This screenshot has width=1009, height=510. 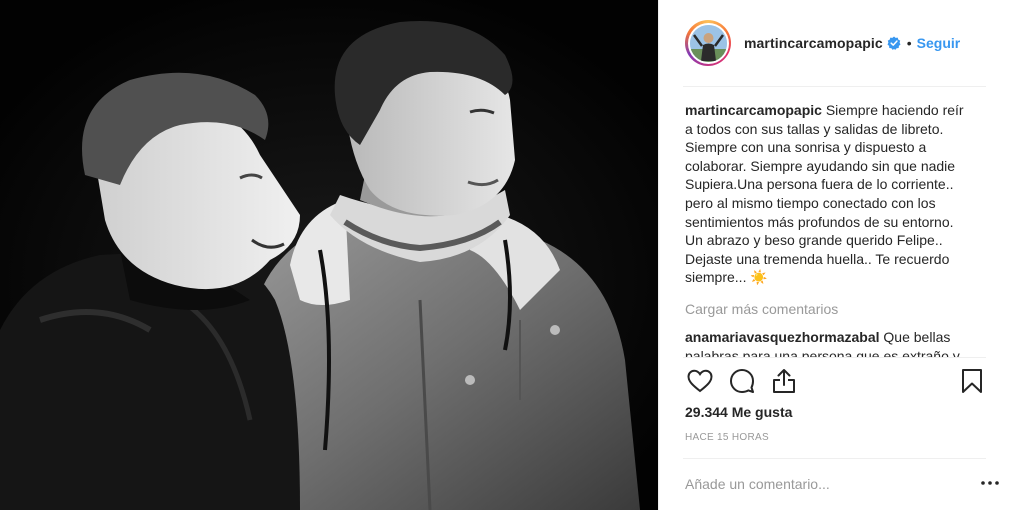 I want to click on save-button, so click(x=972, y=381).